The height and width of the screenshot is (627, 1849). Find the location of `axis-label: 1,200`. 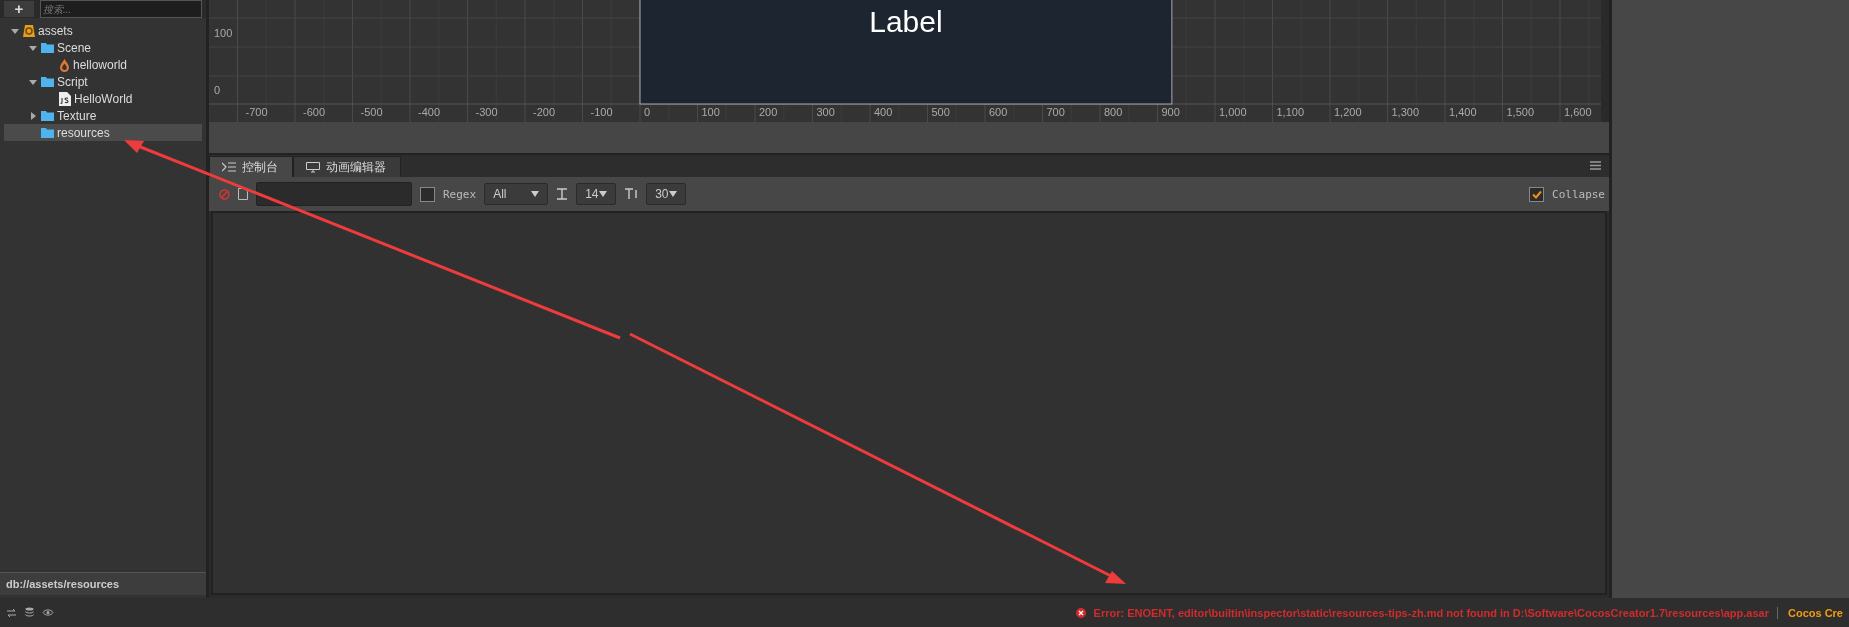

axis-label: 1,200 is located at coordinates (1348, 112).